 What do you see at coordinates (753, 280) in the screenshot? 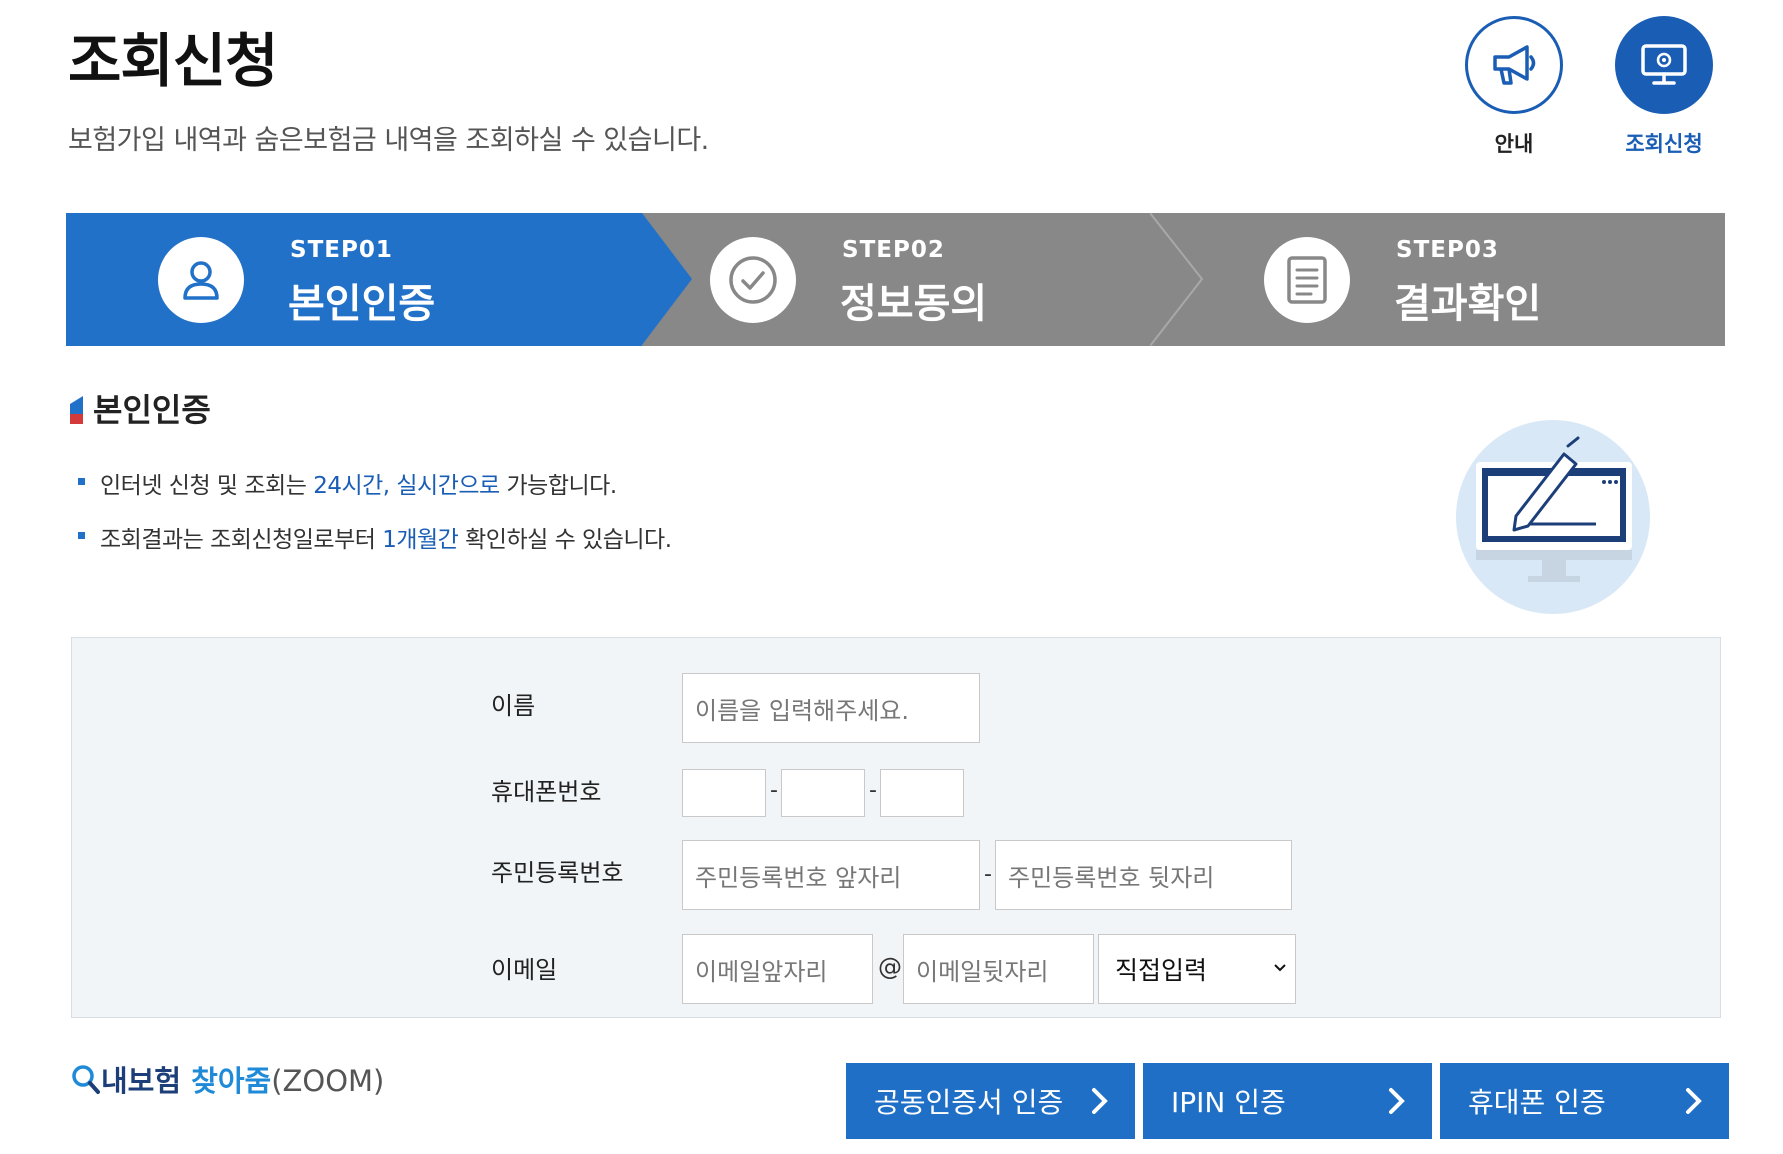
I see `check-circle-icon` at bounding box center [753, 280].